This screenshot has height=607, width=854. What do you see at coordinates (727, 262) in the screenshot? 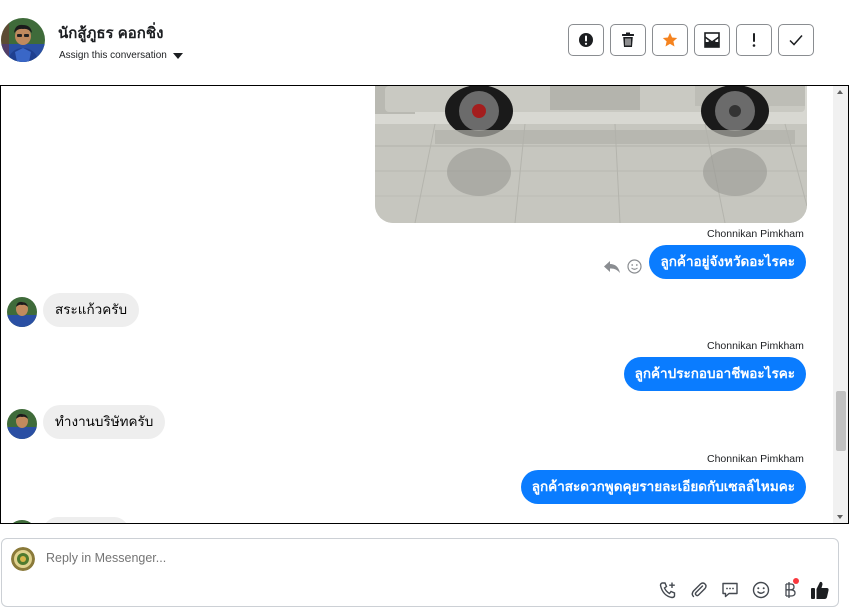
I see `outgoing-message: ลูกค้าอยู่จังหวัดอะไรคะ` at bounding box center [727, 262].